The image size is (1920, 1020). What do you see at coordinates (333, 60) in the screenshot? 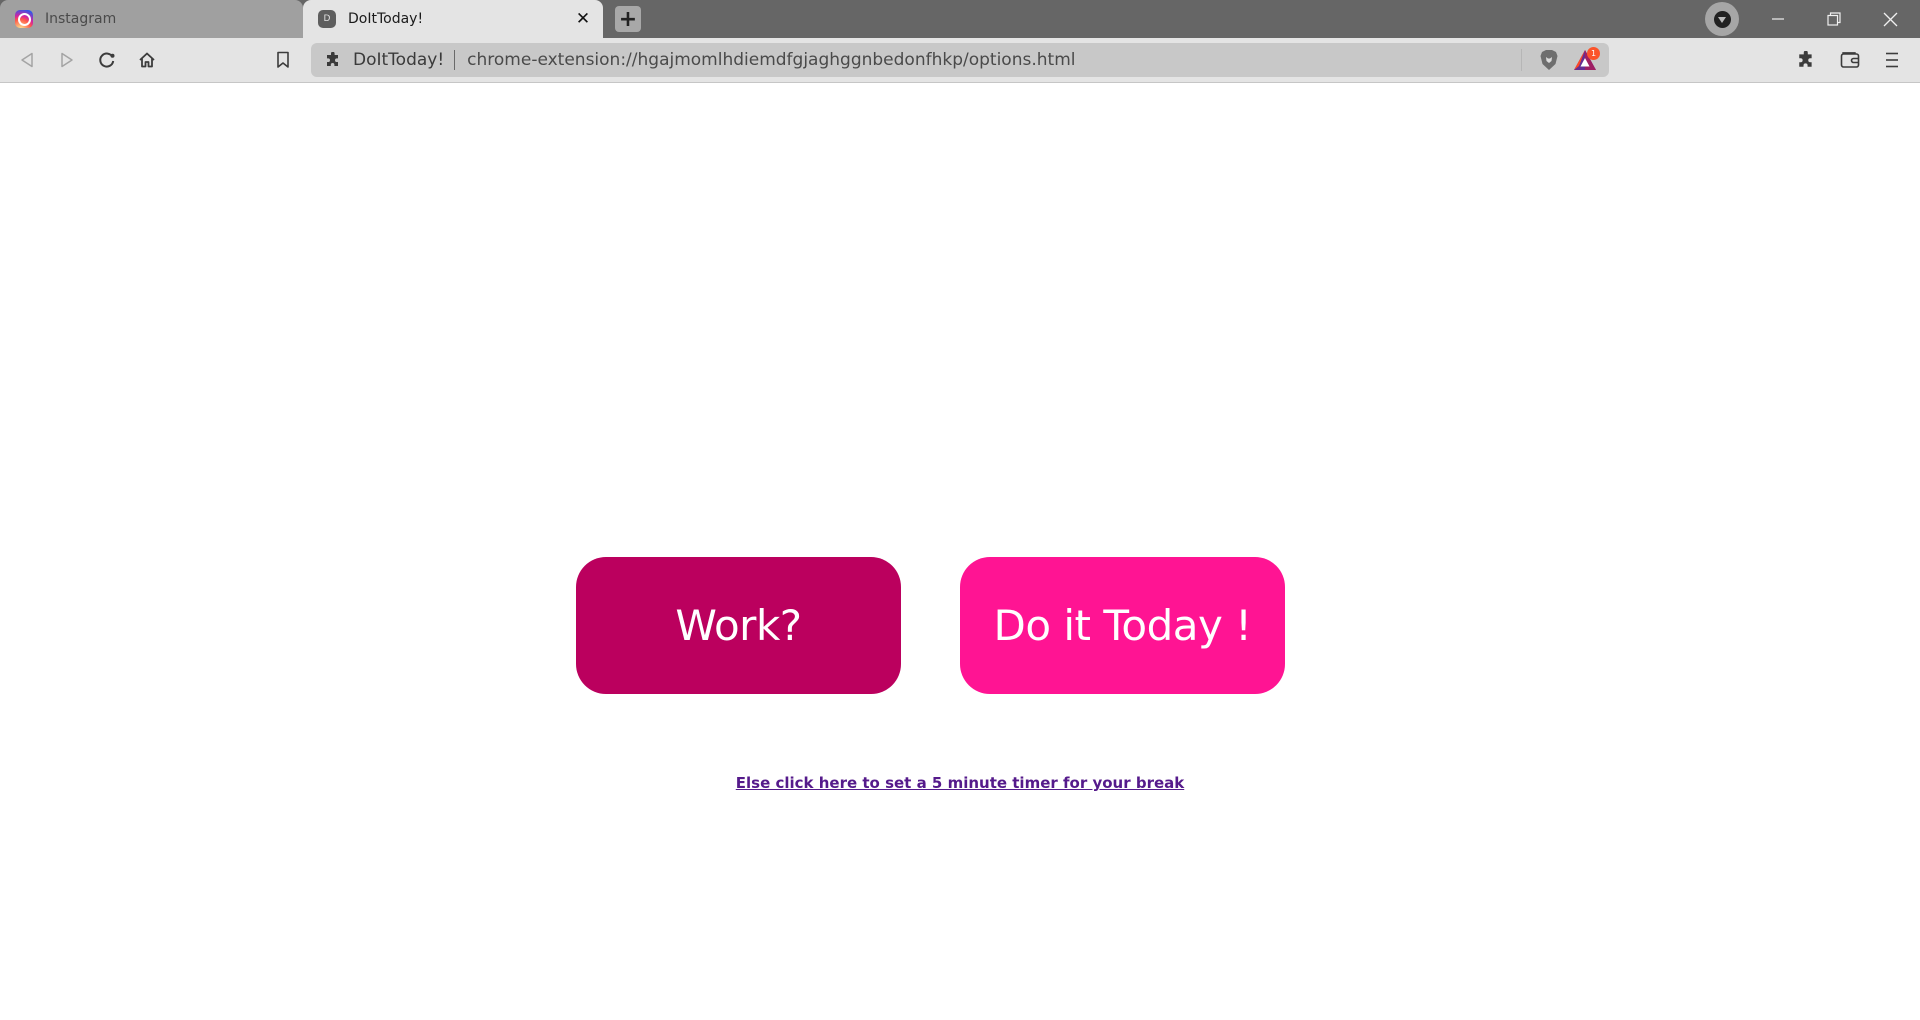
I see `extension-puzzle-icon` at bounding box center [333, 60].